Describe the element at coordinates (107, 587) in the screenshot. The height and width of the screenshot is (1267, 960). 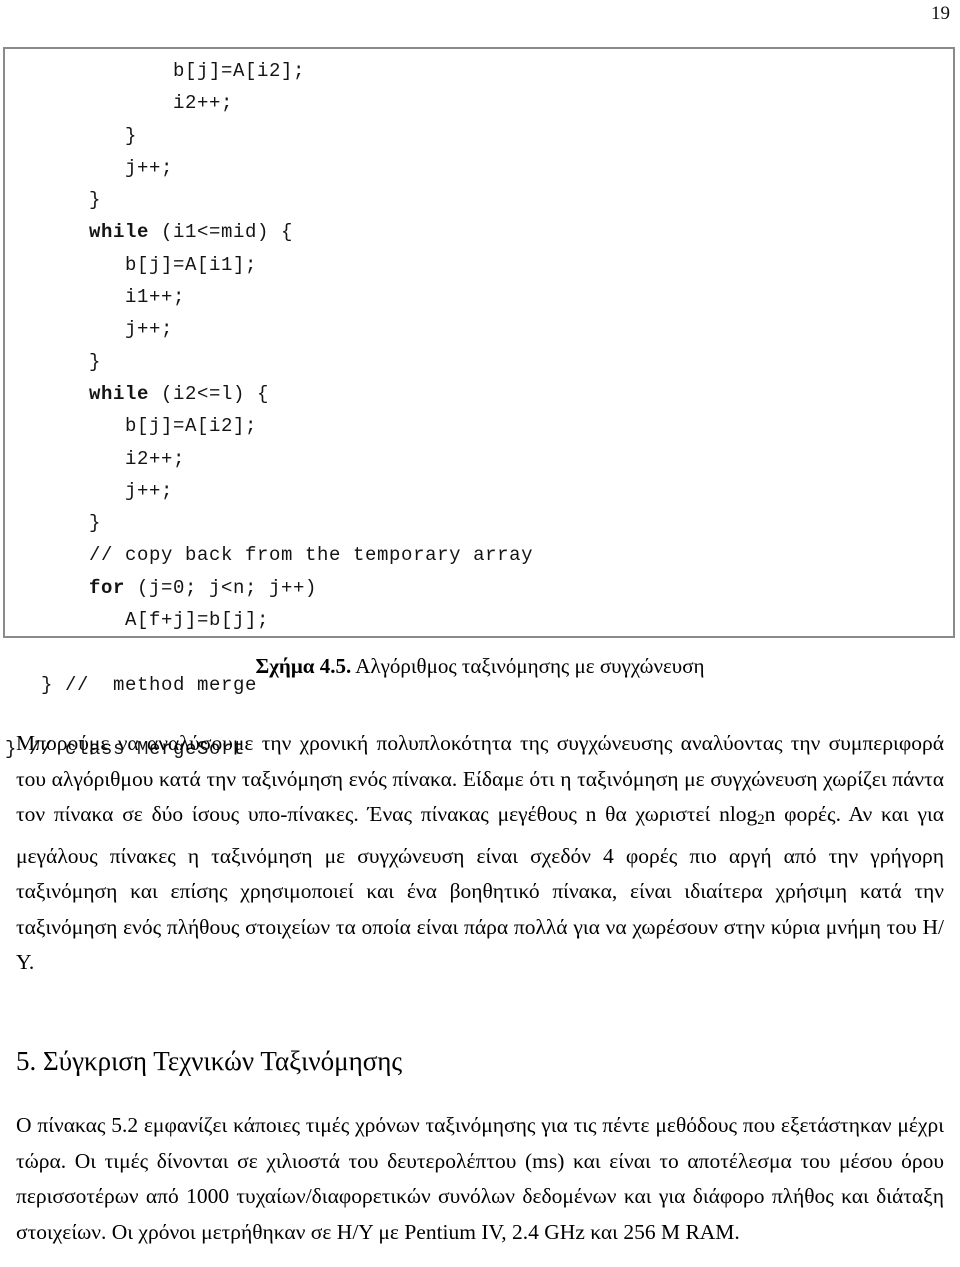
I see `code-keyword: for` at that location.